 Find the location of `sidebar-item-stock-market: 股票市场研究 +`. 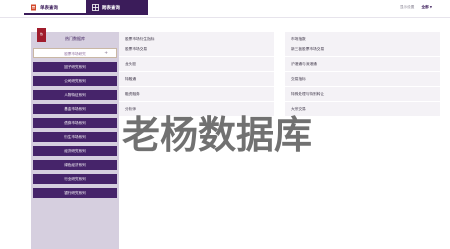

sidebar-item-stock-market: 股票市场研究 + is located at coordinates (75, 53).